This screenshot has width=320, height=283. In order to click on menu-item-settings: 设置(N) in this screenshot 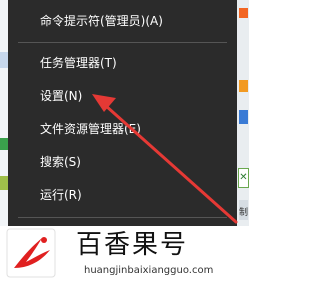, I will do `click(122, 96)`.